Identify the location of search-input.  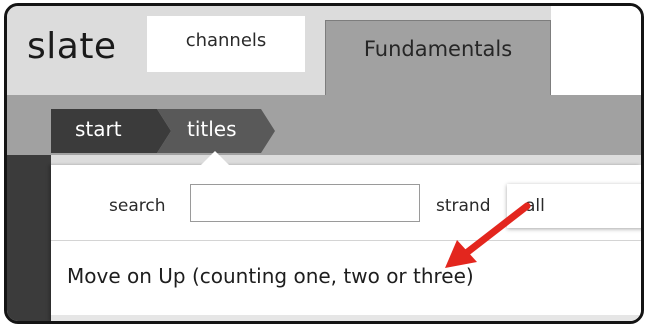
(305, 203).